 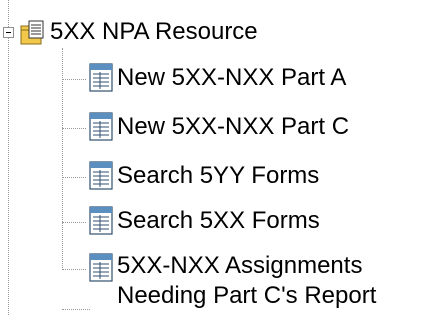 What do you see at coordinates (8, 32) in the screenshot?
I see `collapse-toggle` at bounding box center [8, 32].